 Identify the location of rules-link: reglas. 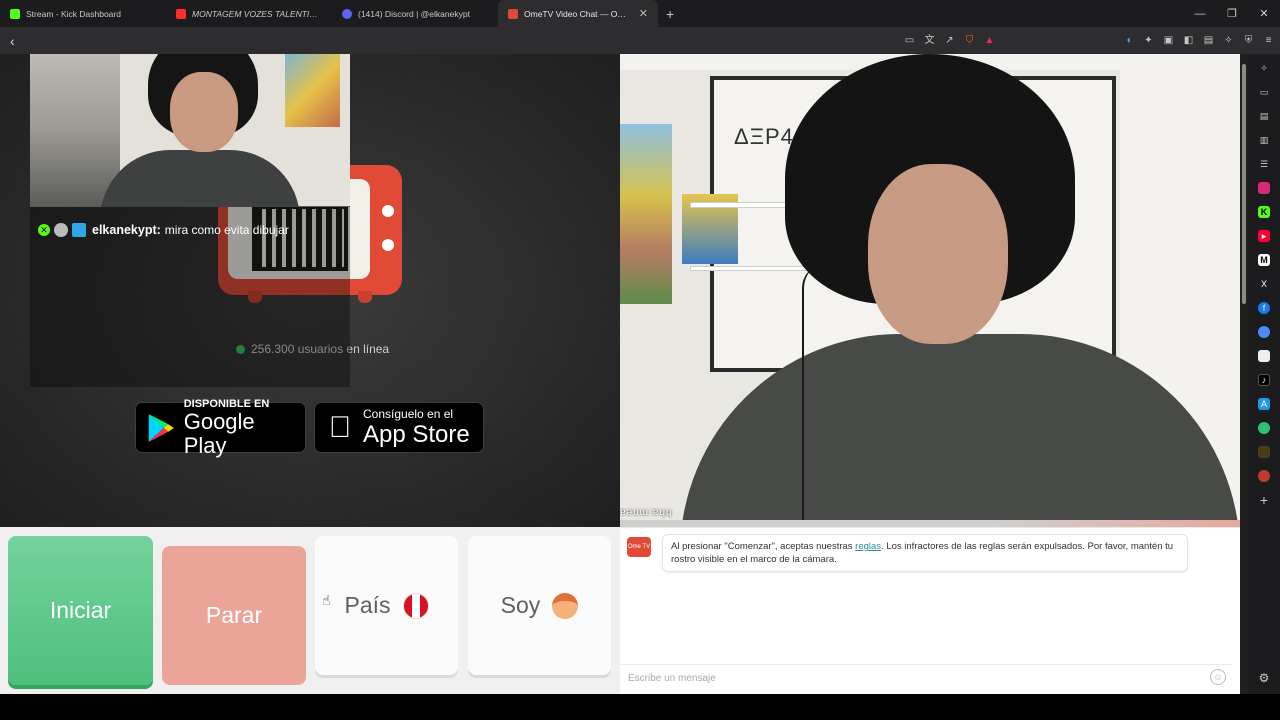
(868, 546).